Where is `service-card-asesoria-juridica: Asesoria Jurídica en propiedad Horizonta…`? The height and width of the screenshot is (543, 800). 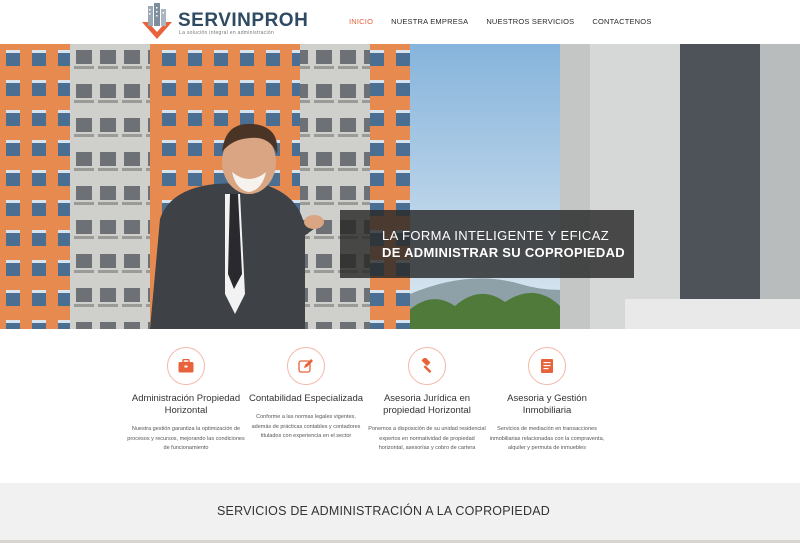 service-card-asesoria-juridica: Asesoria Jurídica en propiedad Horizonta… is located at coordinates (427, 400).